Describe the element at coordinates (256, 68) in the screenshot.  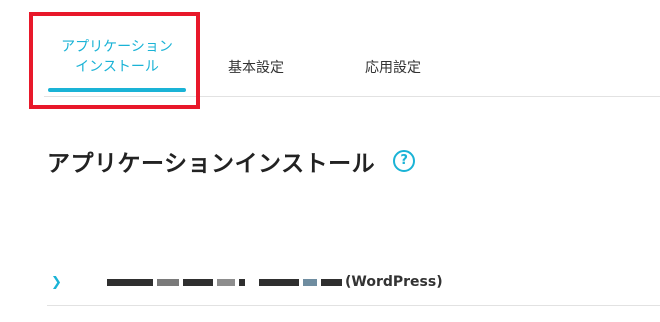
I see `tab-basic-settings: 基本設定` at that location.